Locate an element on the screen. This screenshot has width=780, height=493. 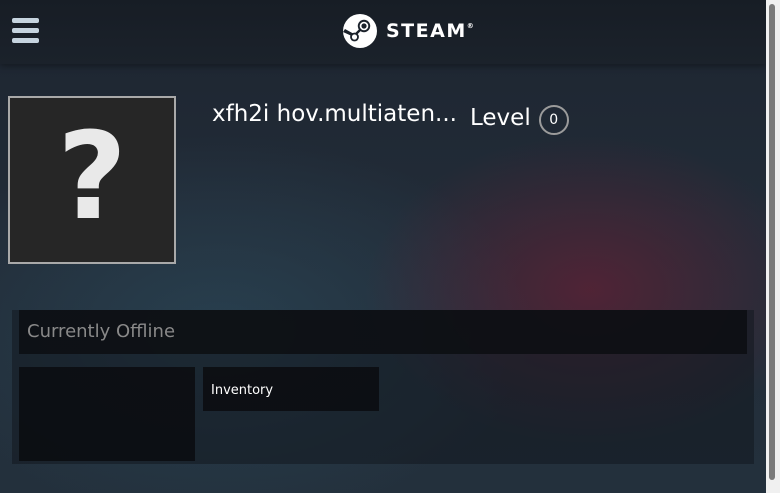
avatar: ? is located at coordinates (92, 180).